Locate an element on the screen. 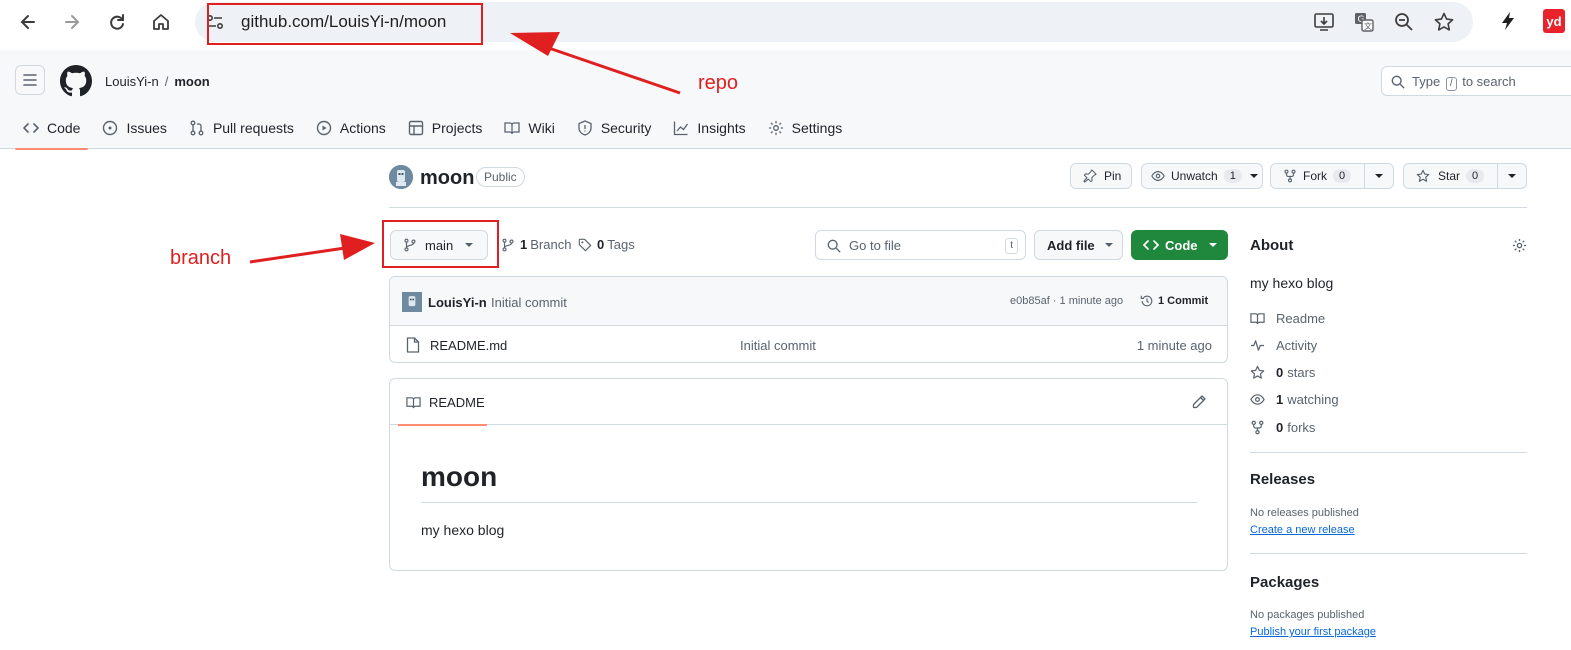  pin-label: Pin is located at coordinates (1113, 176).